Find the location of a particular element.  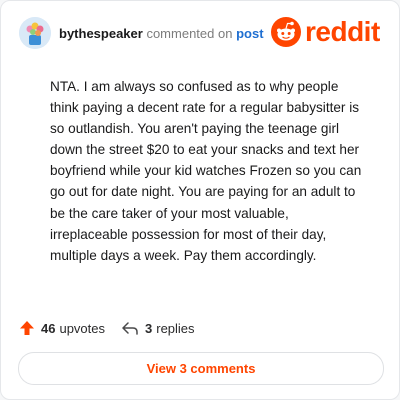

replies-button: 3 replies is located at coordinates (158, 328).